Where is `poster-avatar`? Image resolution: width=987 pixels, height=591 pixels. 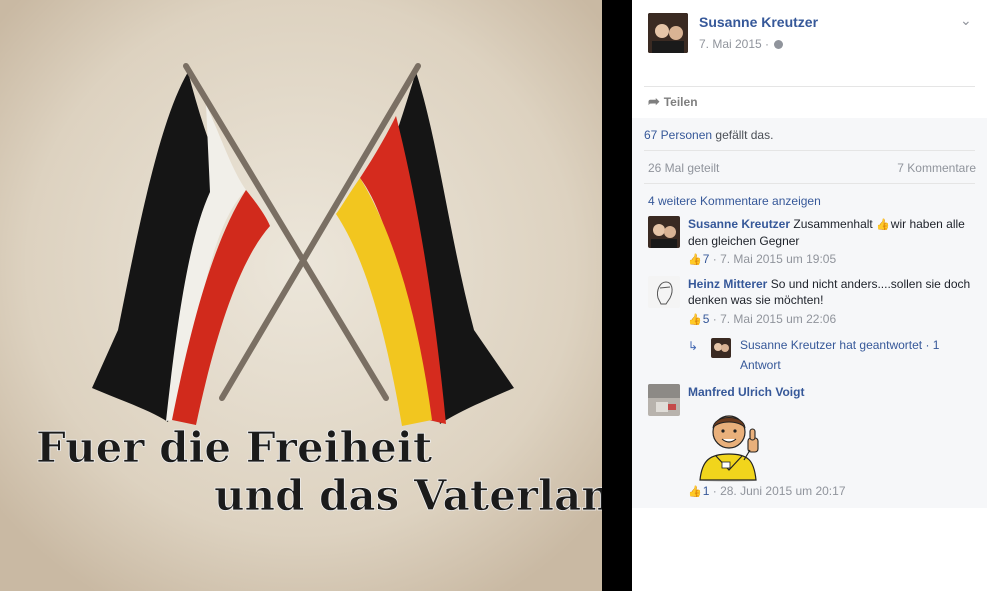
poster-avatar is located at coordinates (668, 33).